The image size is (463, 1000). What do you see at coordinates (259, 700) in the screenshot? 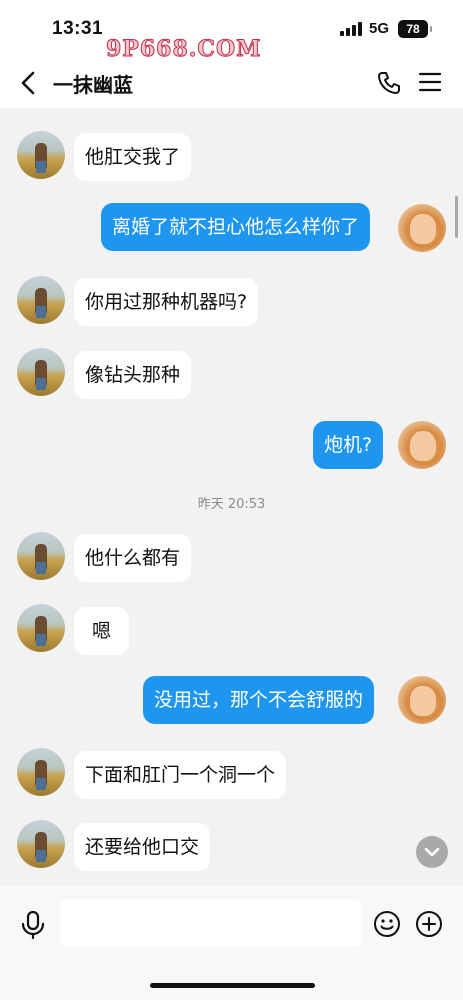
I see `outgoing-message: 没用过，那个不会舒服的` at bounding box center [259, 700].